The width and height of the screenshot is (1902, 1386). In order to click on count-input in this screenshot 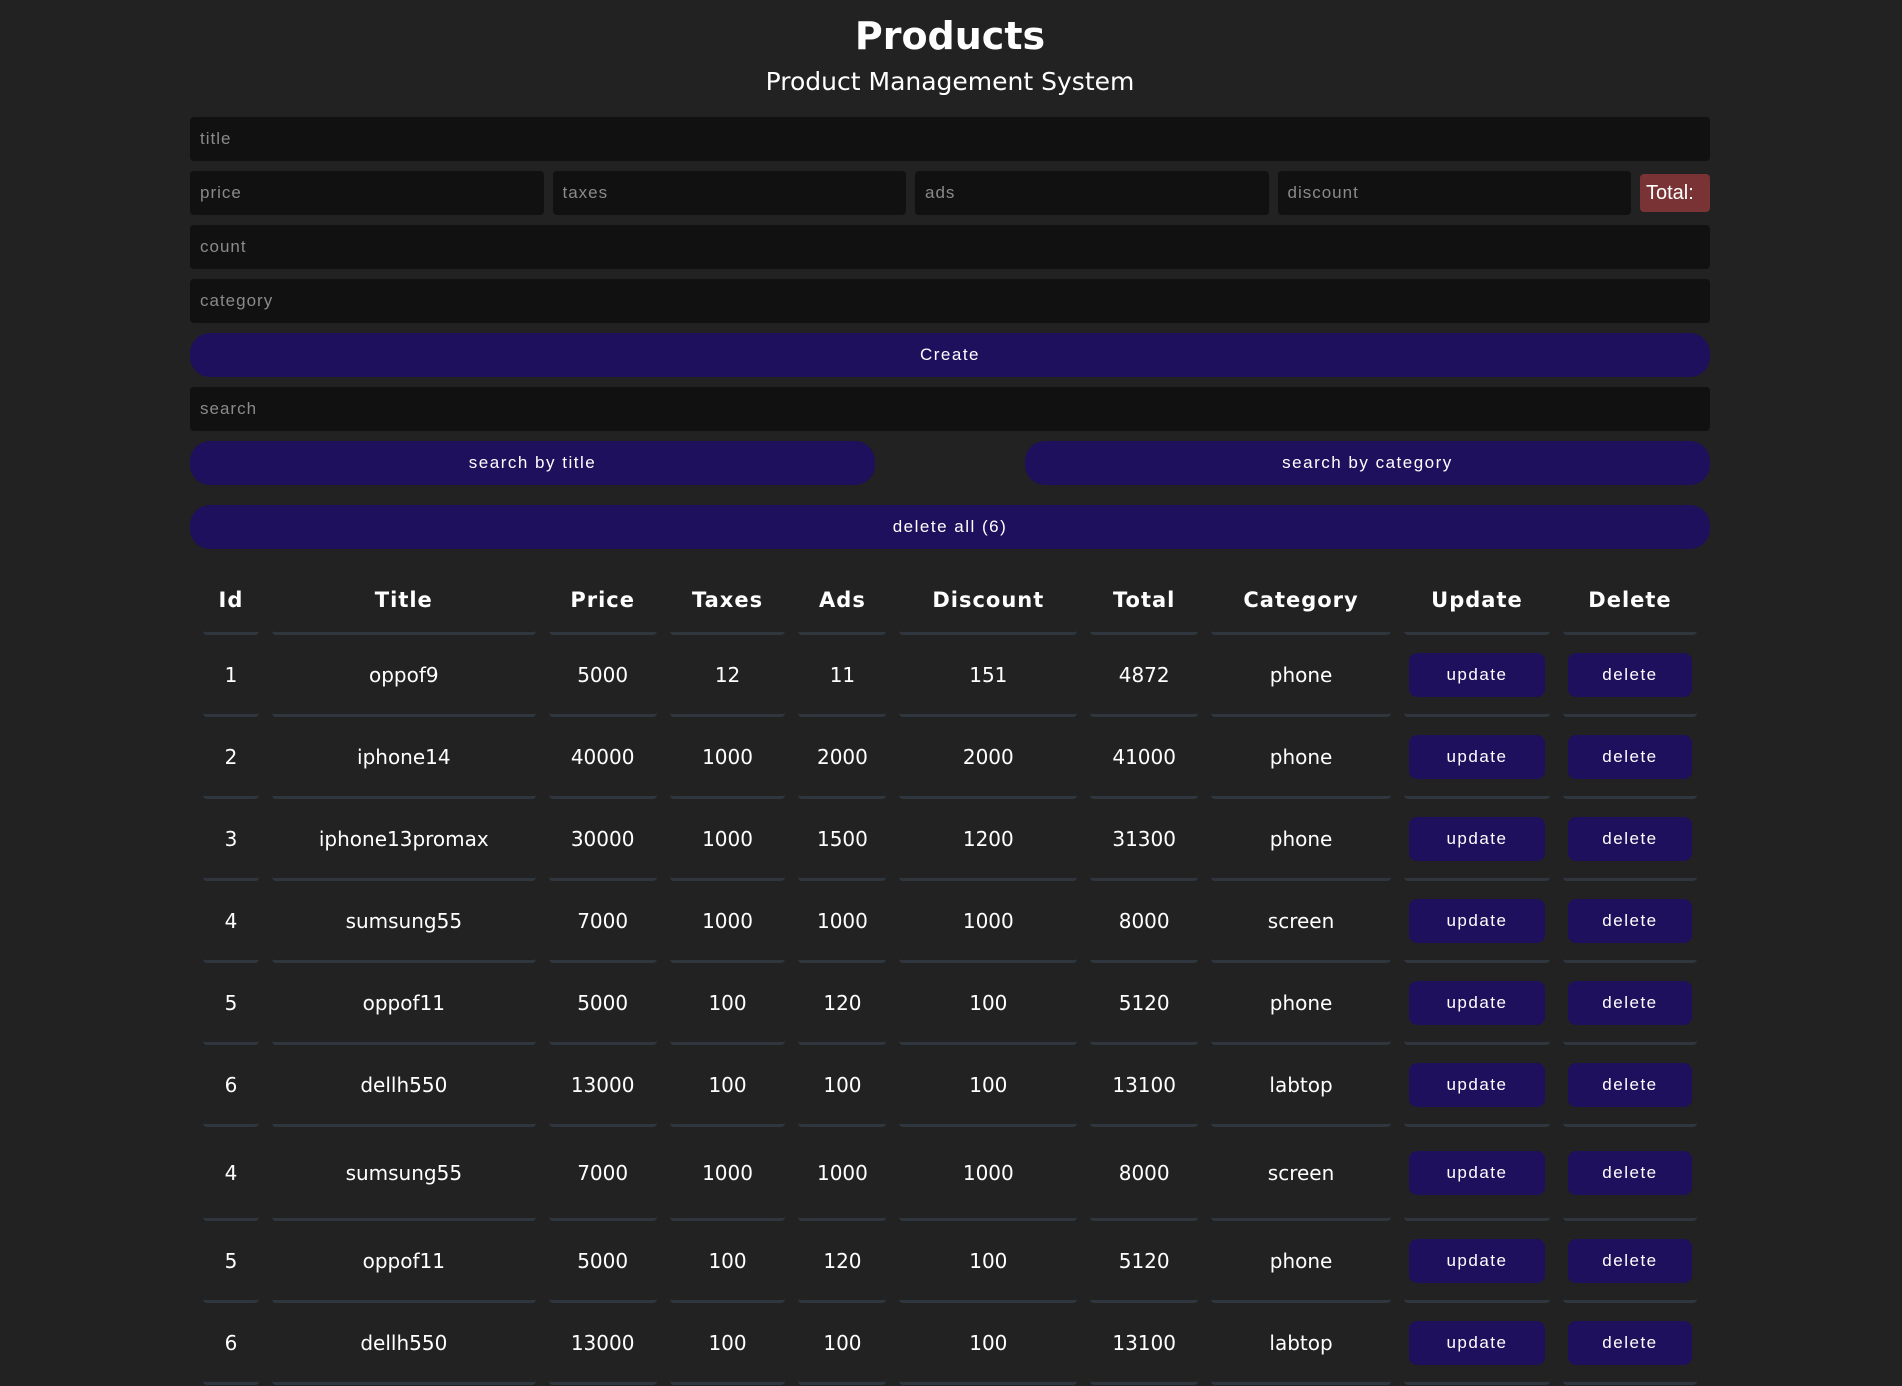, I will do `click(950, 247)`.